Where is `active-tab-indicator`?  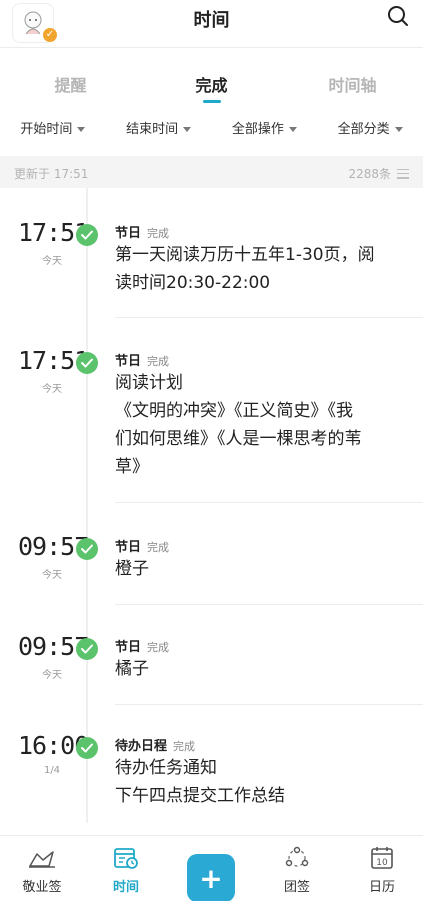
active-tab-indicator is located at coordinates (211, 101).